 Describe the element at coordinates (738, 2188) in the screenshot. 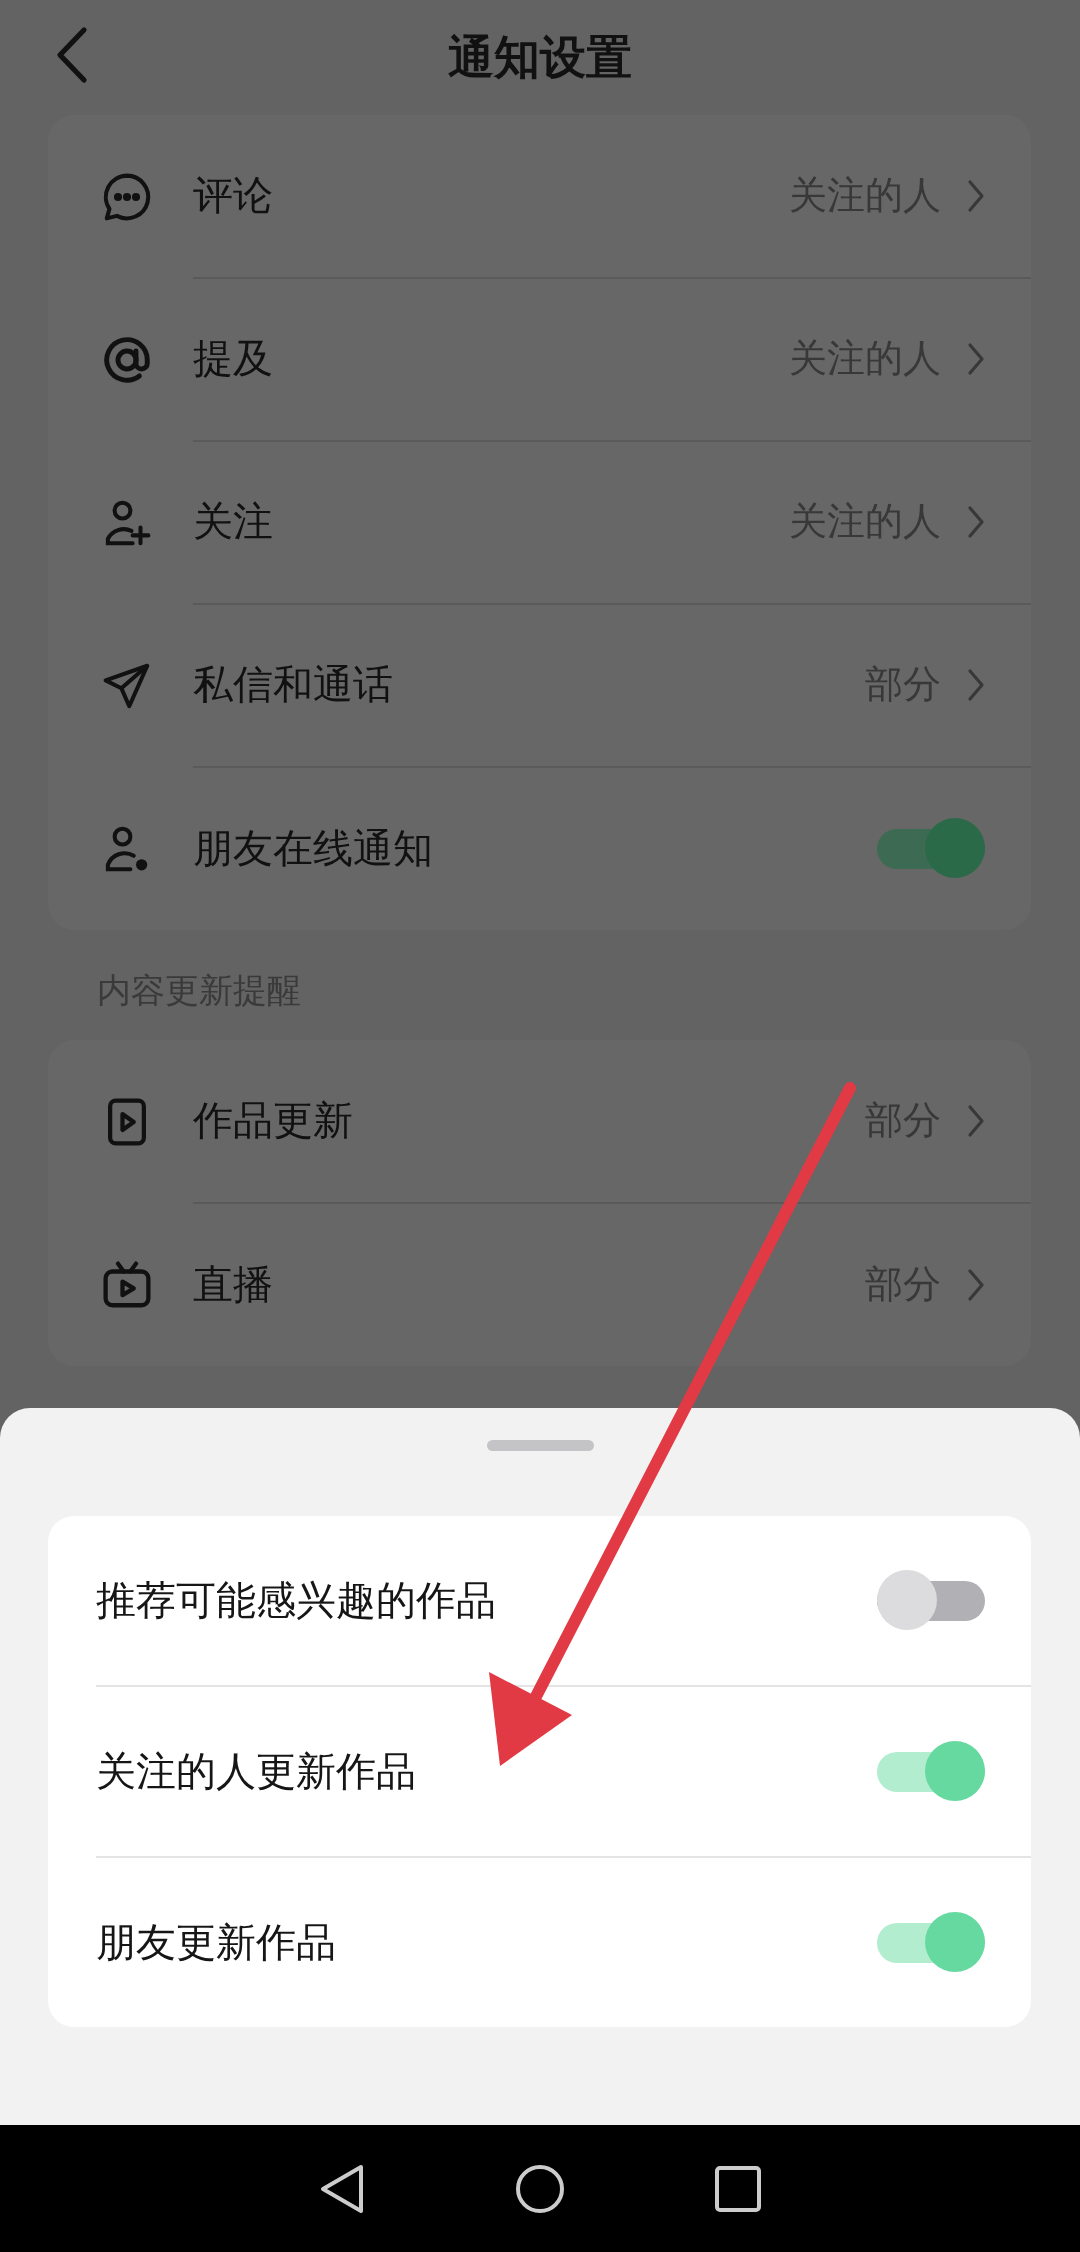

I see `recents-icon` at that location.